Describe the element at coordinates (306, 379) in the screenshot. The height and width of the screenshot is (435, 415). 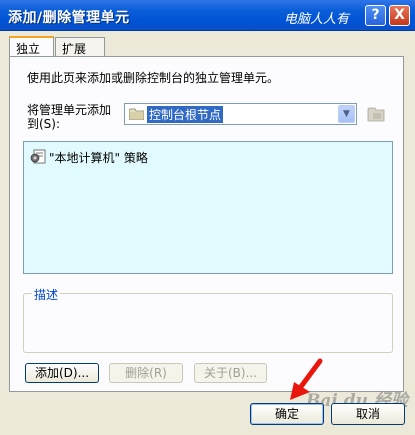
I see `red-arrow-icon` at that location.